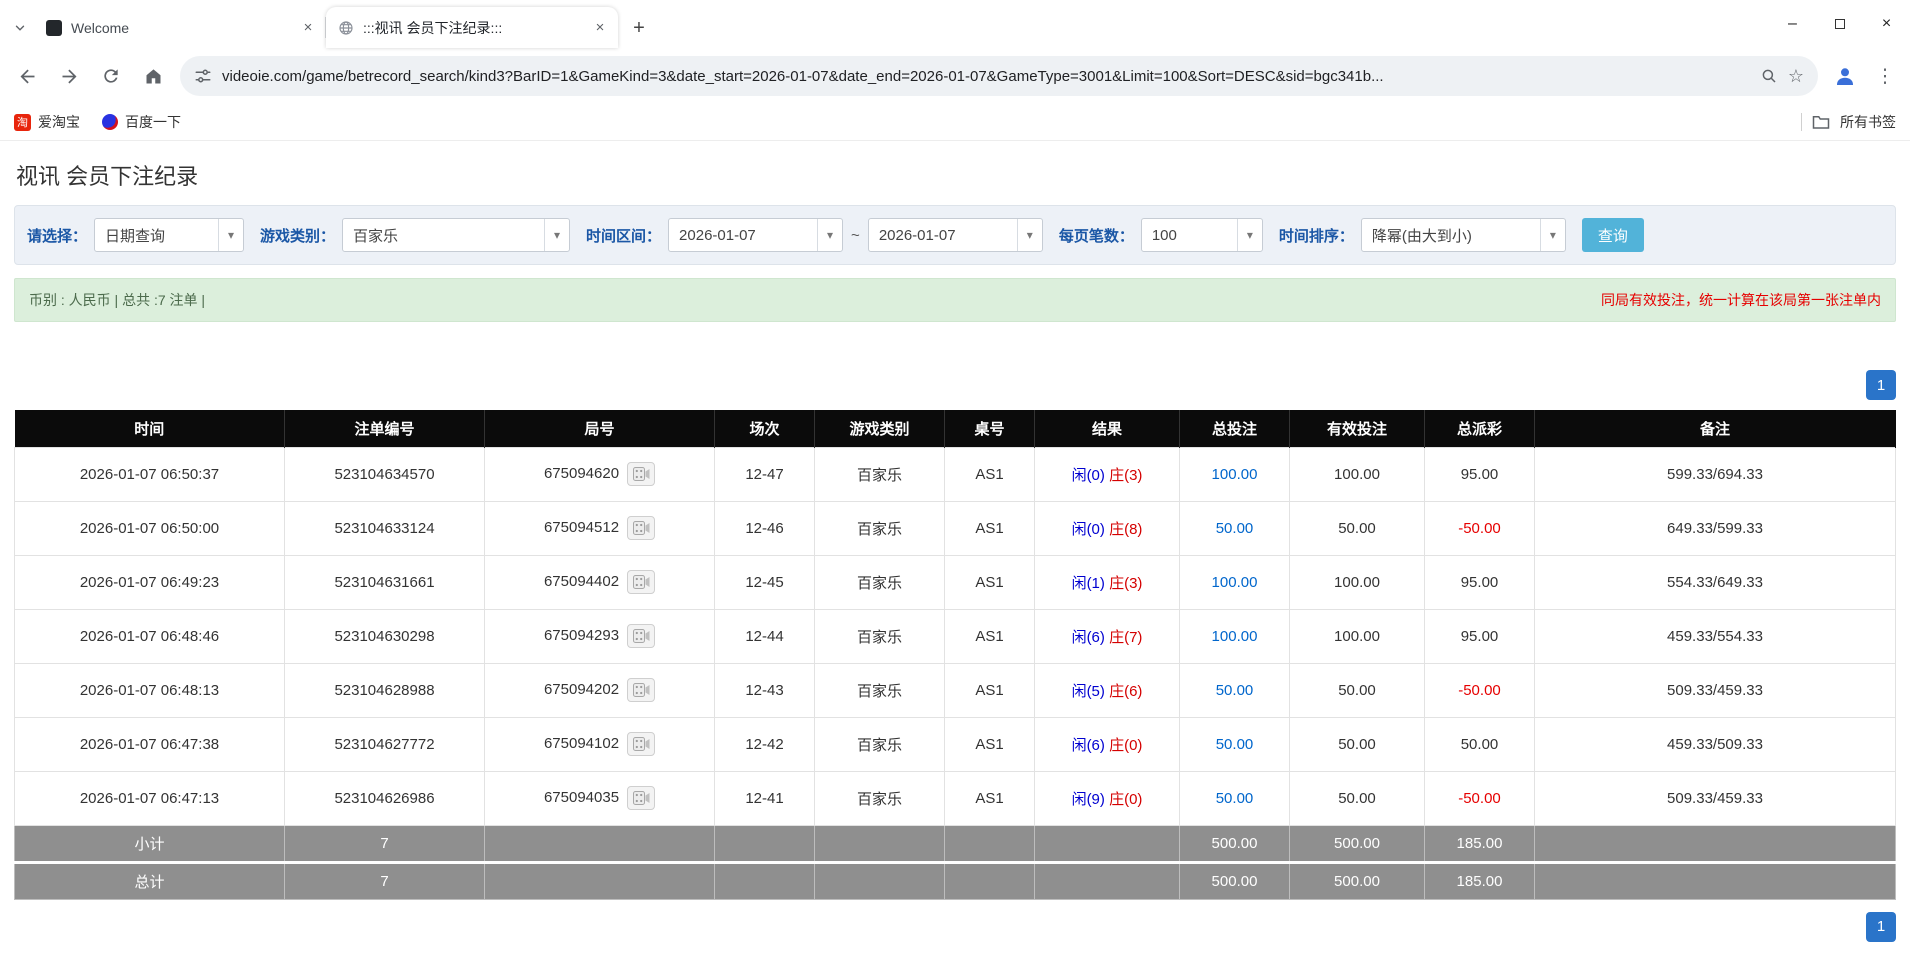 The image size is (1910, 968). Describe the element at coordinates (581, 581) in the screenshot. I see `round-number: 675094402` at that location.